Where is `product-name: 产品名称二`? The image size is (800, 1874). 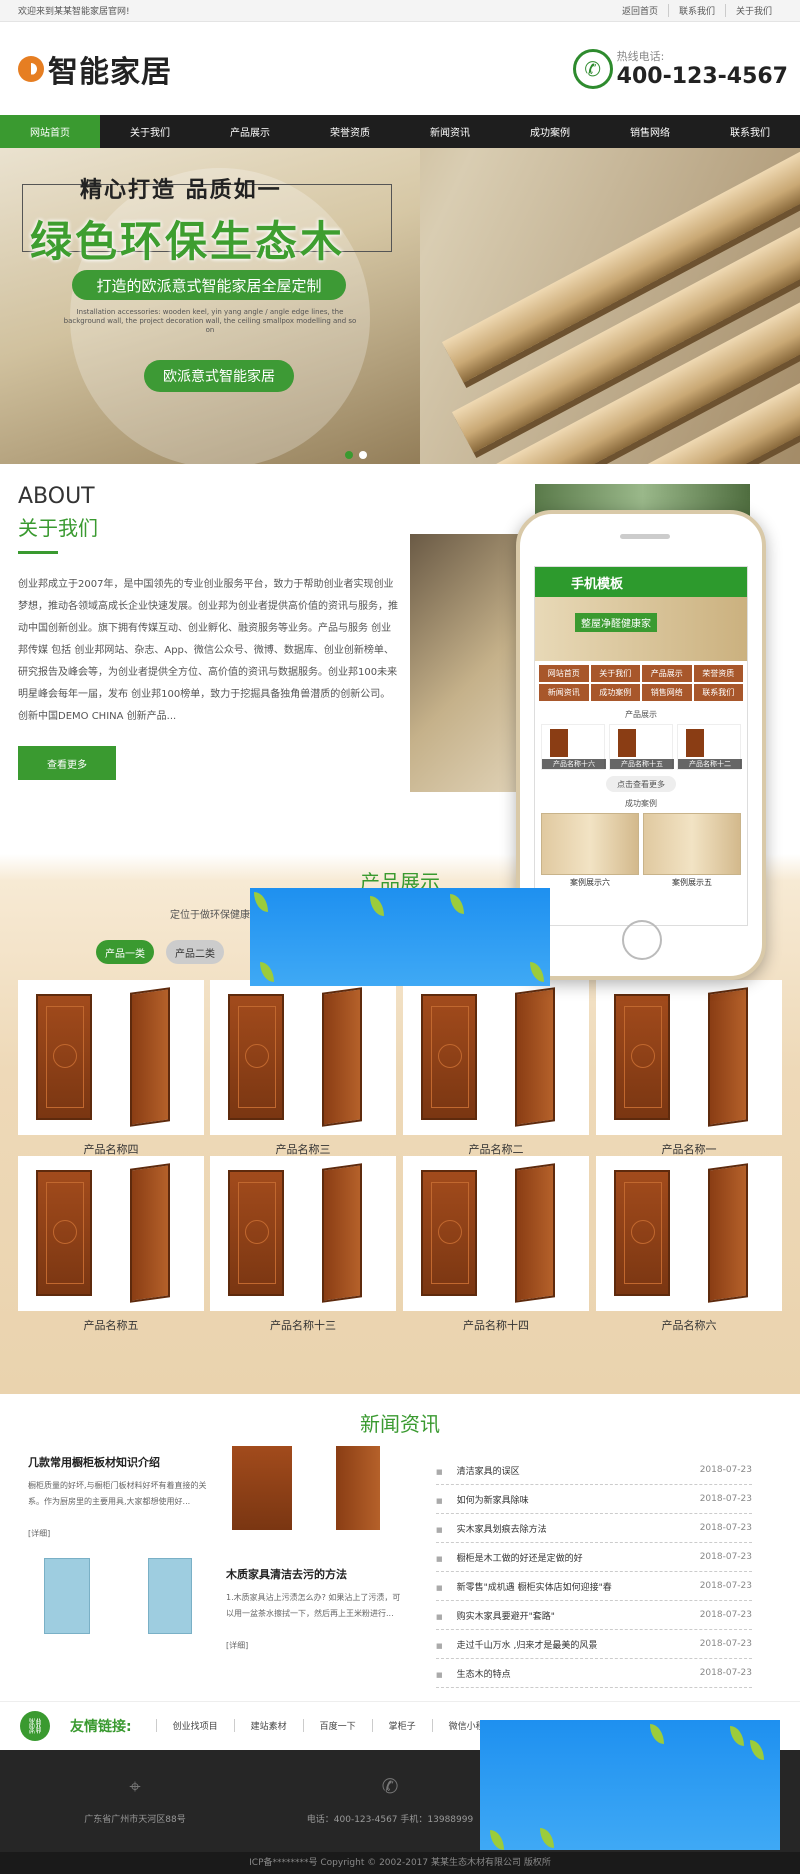 product-name: 产品名称二 is located at coordinates (496, 1149).